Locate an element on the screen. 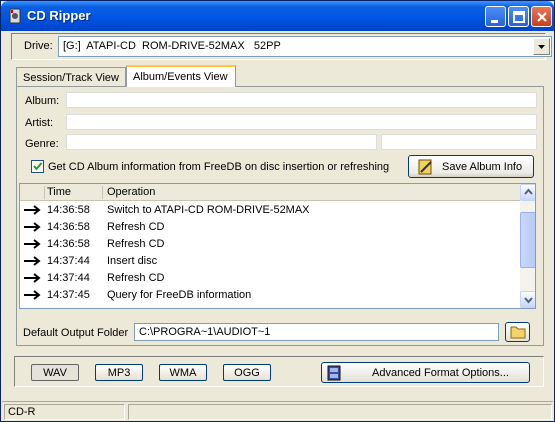  genre-extra-input is located at coordinates (459, 142).